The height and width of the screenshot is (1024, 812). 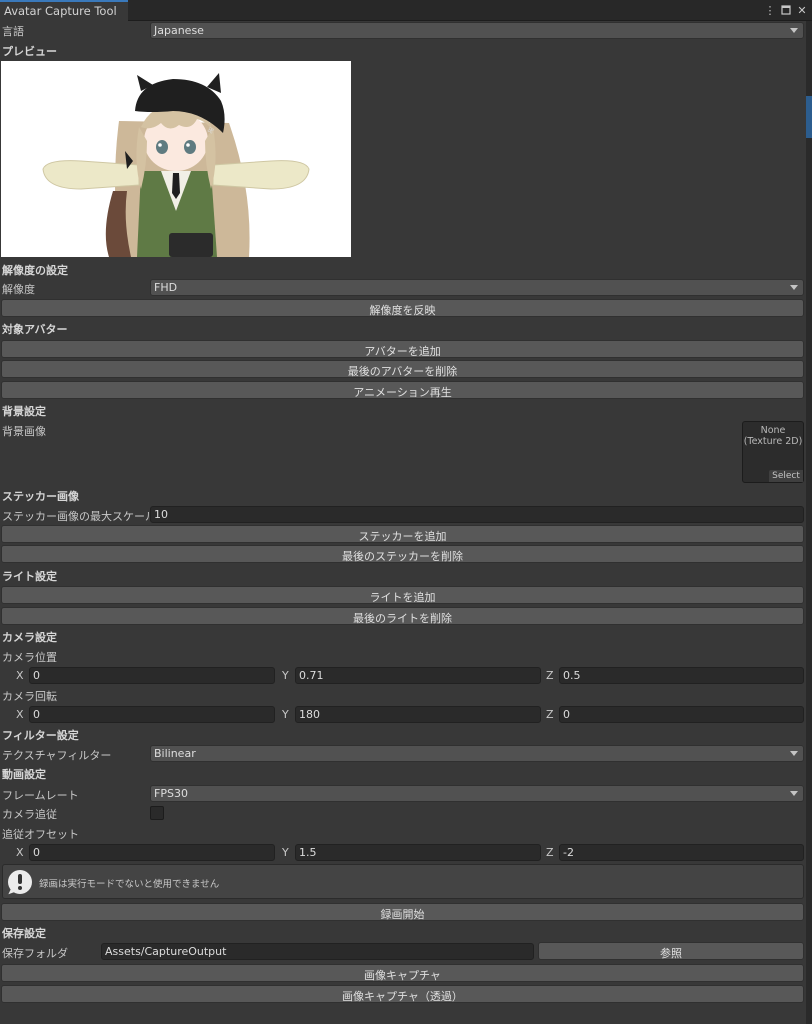 I want to click on resolution-label: 解像度, so click(x=18, y=289).